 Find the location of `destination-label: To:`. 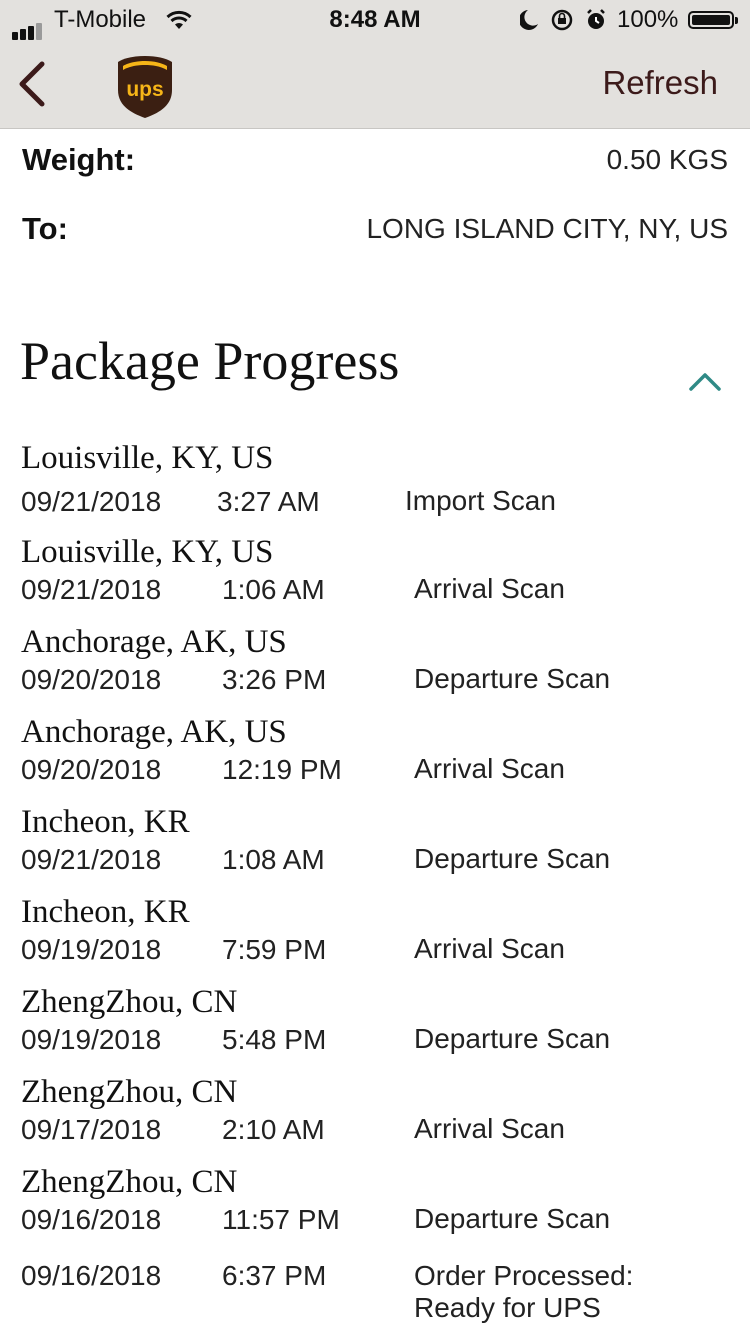

destination-label: To: is located at coordinates (45, 228).